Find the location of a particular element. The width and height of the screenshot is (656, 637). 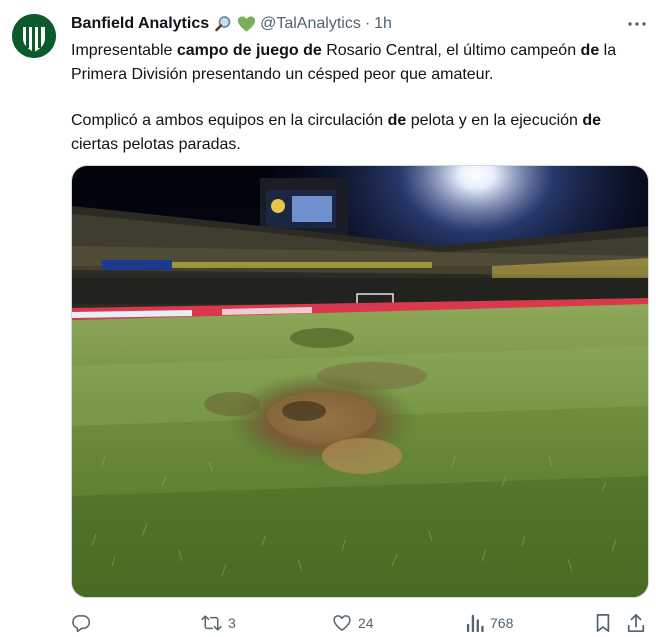

retweet-button: 3 is located at coordinates (218, 623).